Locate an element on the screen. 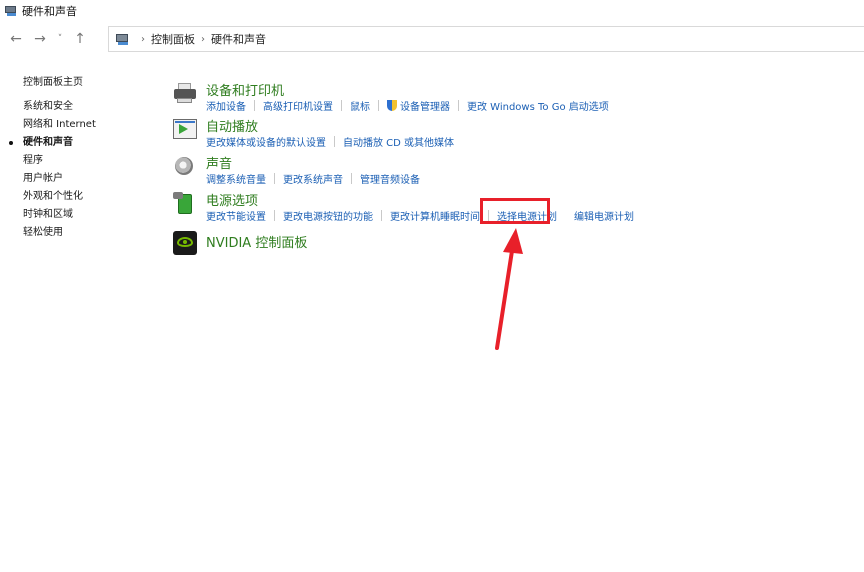 The height and width of the screenshot is (572, 864). arrow-up-icon: ↑ is located at coordinates (80, 39).